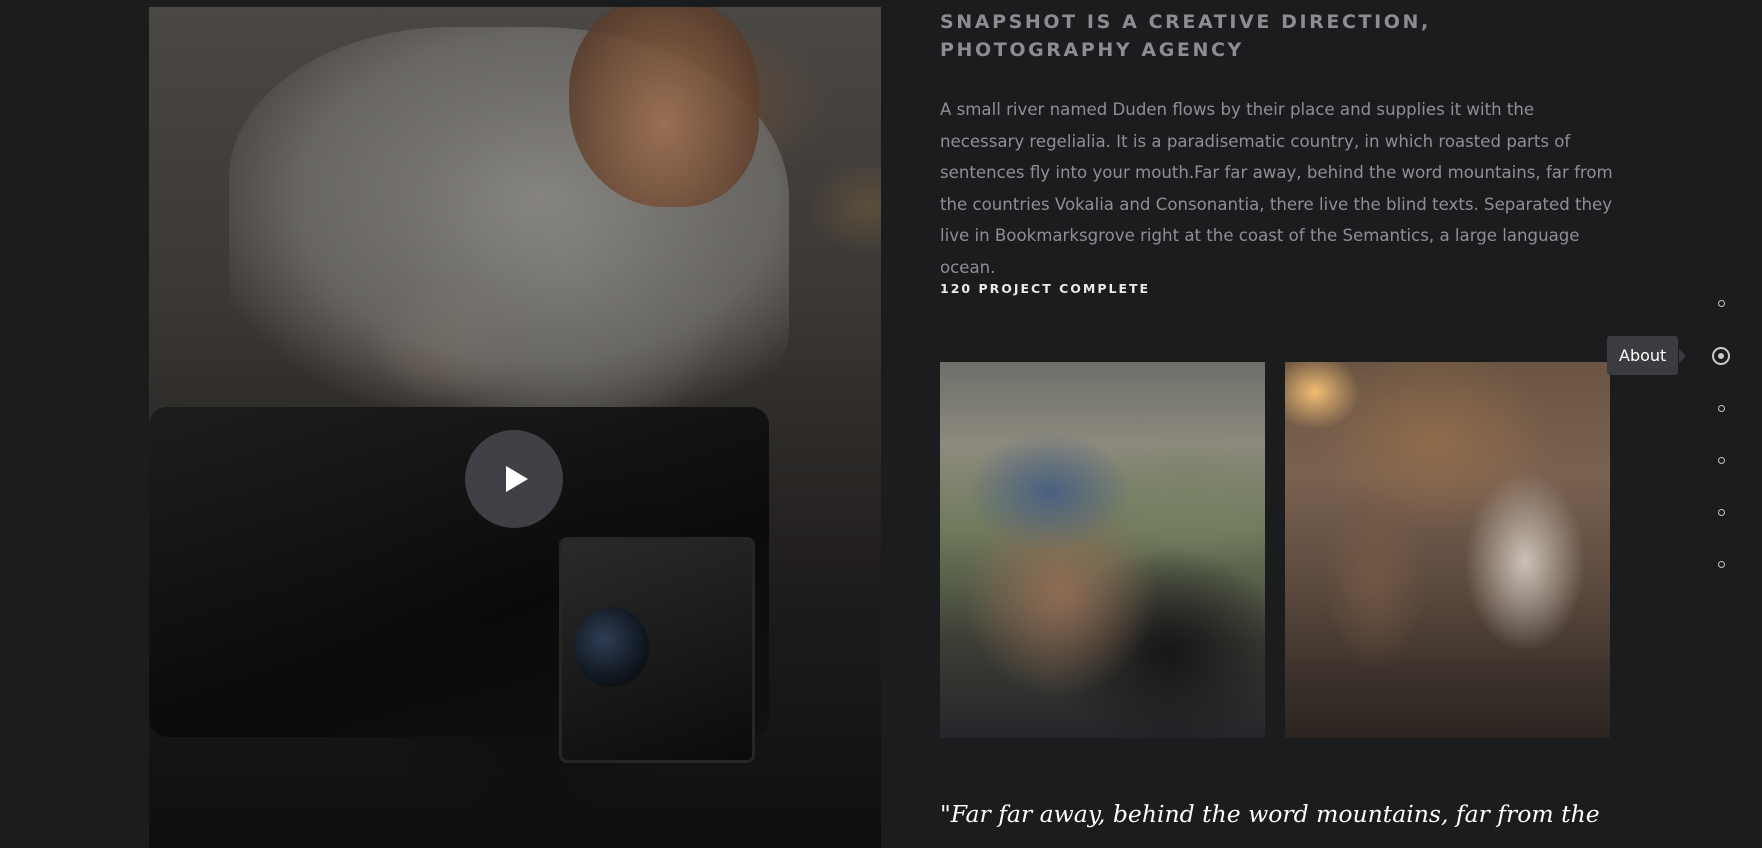 Image resolution: width=1762 pixels, height=848 pixels. What do you see at coordinates (664, 107) in the screenshot?
I see `hero-photo-head` at bounding box center [664, 107].